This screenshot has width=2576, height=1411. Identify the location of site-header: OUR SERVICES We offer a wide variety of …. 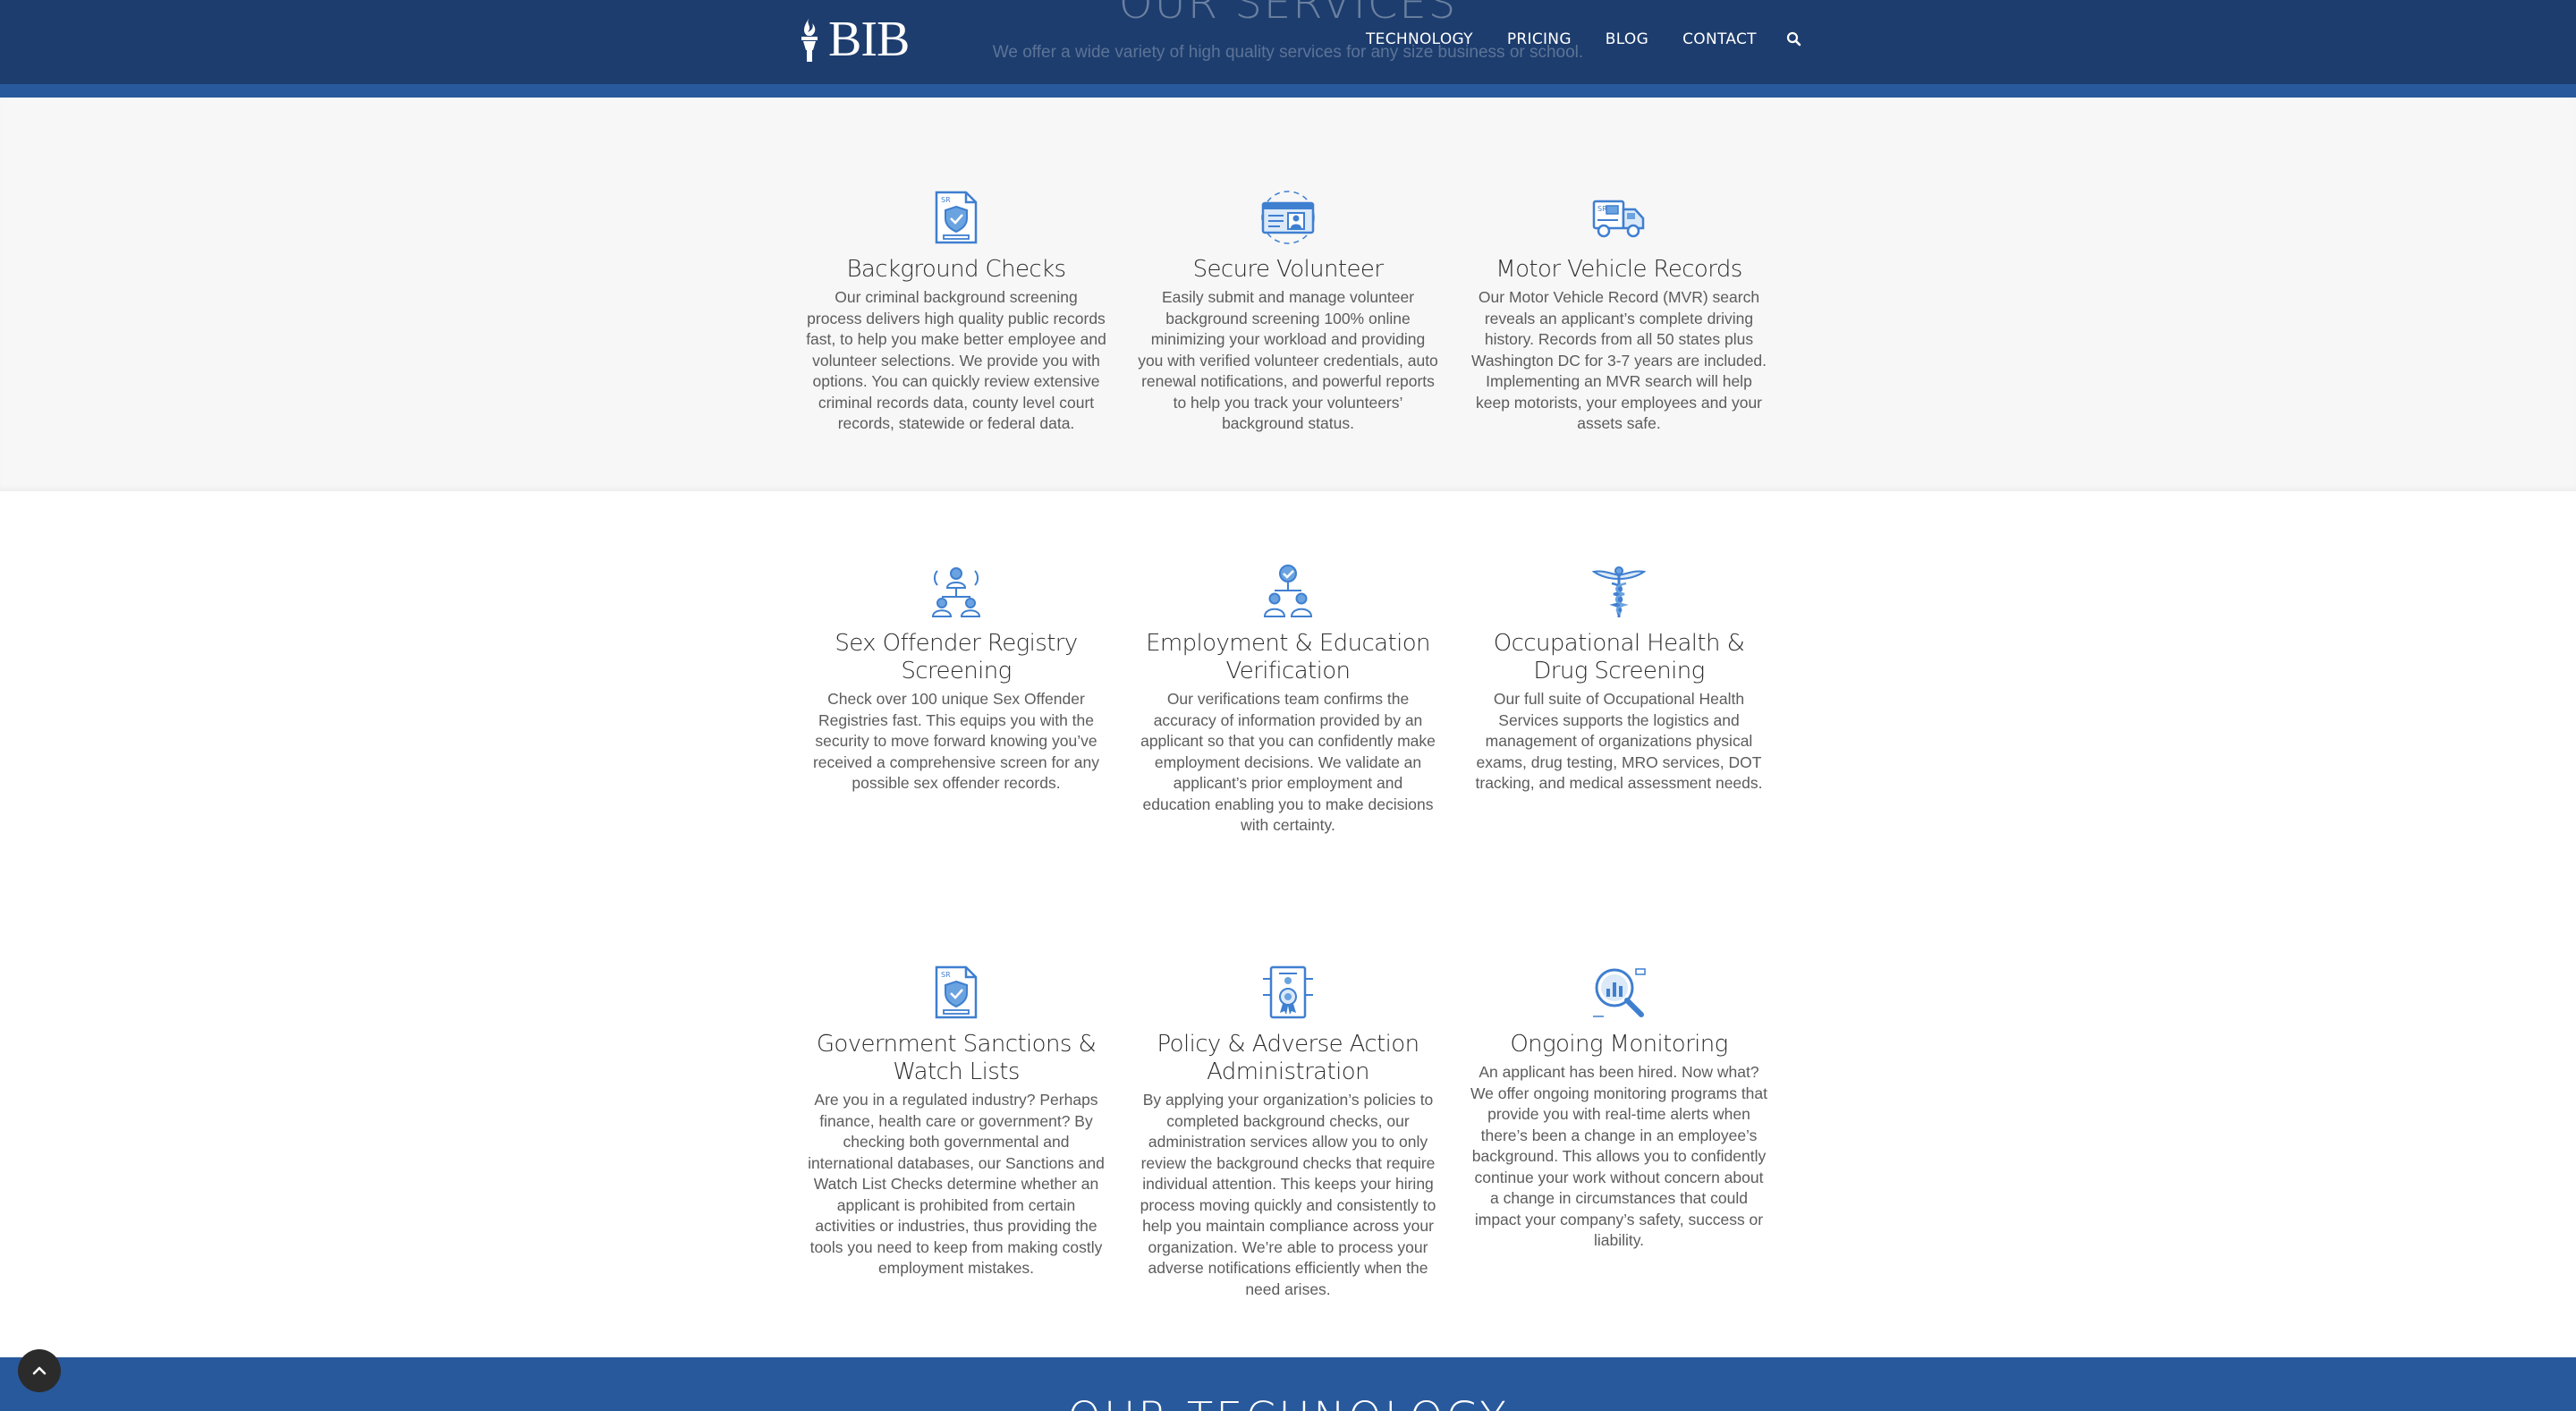
(1288, 42).